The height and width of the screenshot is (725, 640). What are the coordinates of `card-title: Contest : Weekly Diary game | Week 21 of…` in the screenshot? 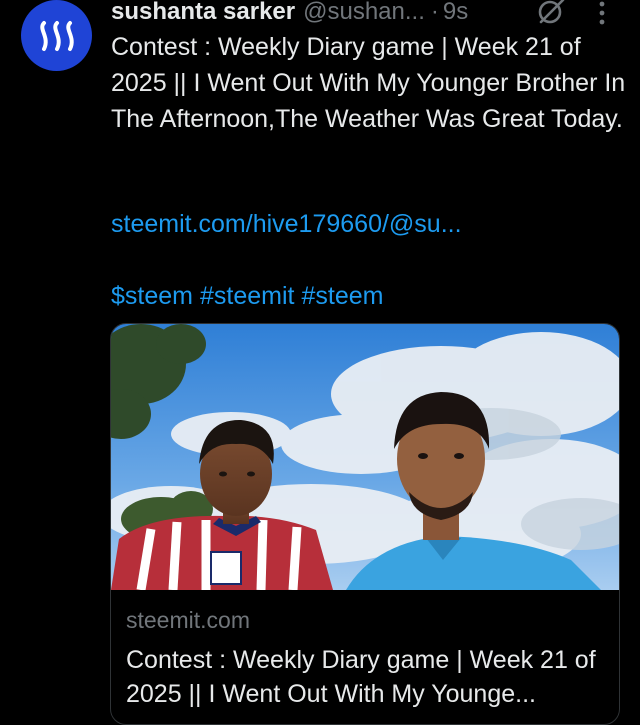 It's located at (361, 677).